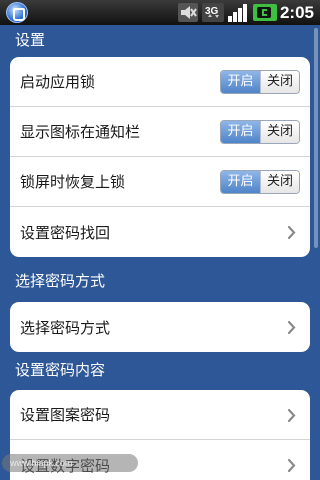 This screenshot has width=320, height=480. I want to click on setting-row-relock-on-screen-off: 锁屏时恢复上锁 开启 关闭, so click(160, 182).